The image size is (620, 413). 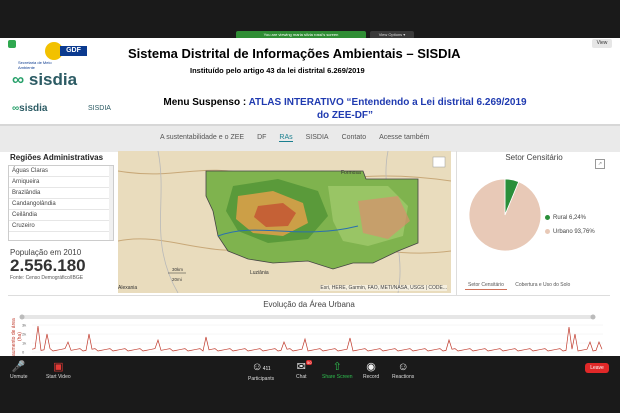 I want to click on reactions-button: ☺ Reactions, so click(x=403, y=370).